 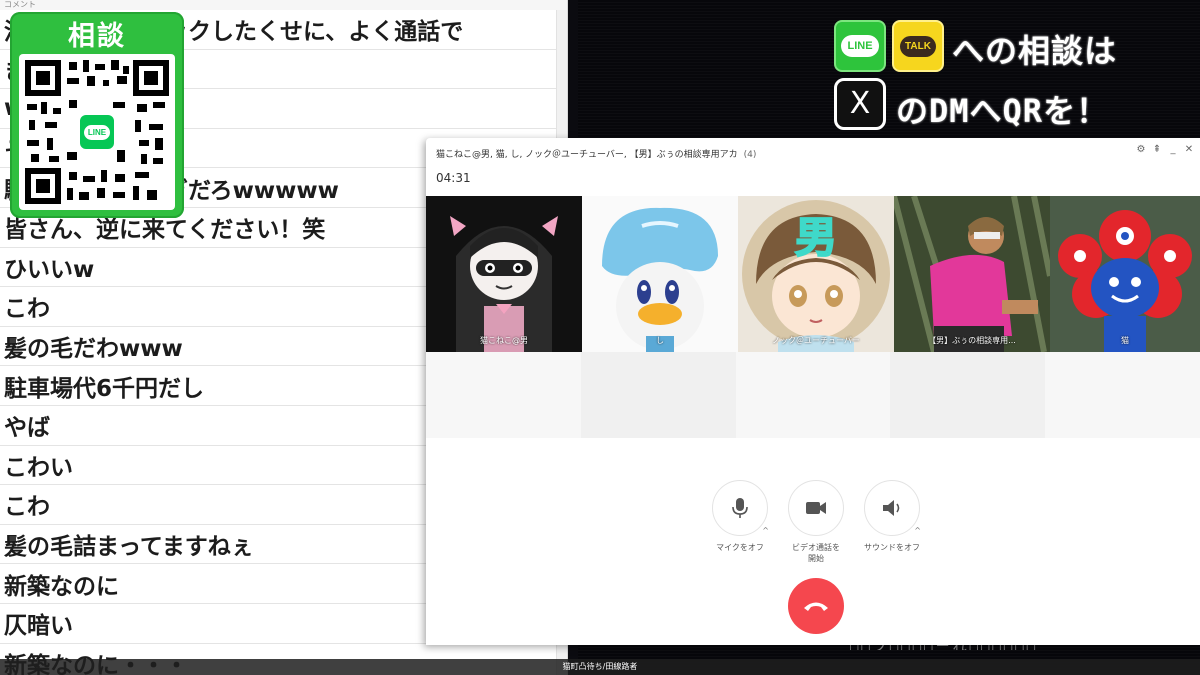 I want to click on x-app-icon: X, so click(x=860, y=104).